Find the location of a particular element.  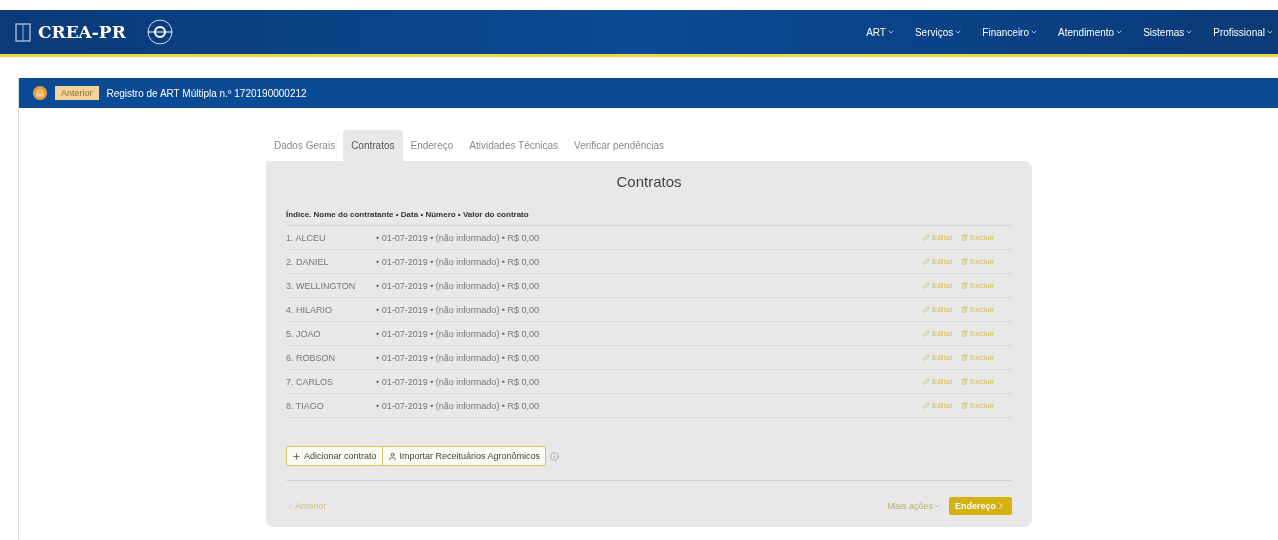

home-button is located at coordinates (40, 93).